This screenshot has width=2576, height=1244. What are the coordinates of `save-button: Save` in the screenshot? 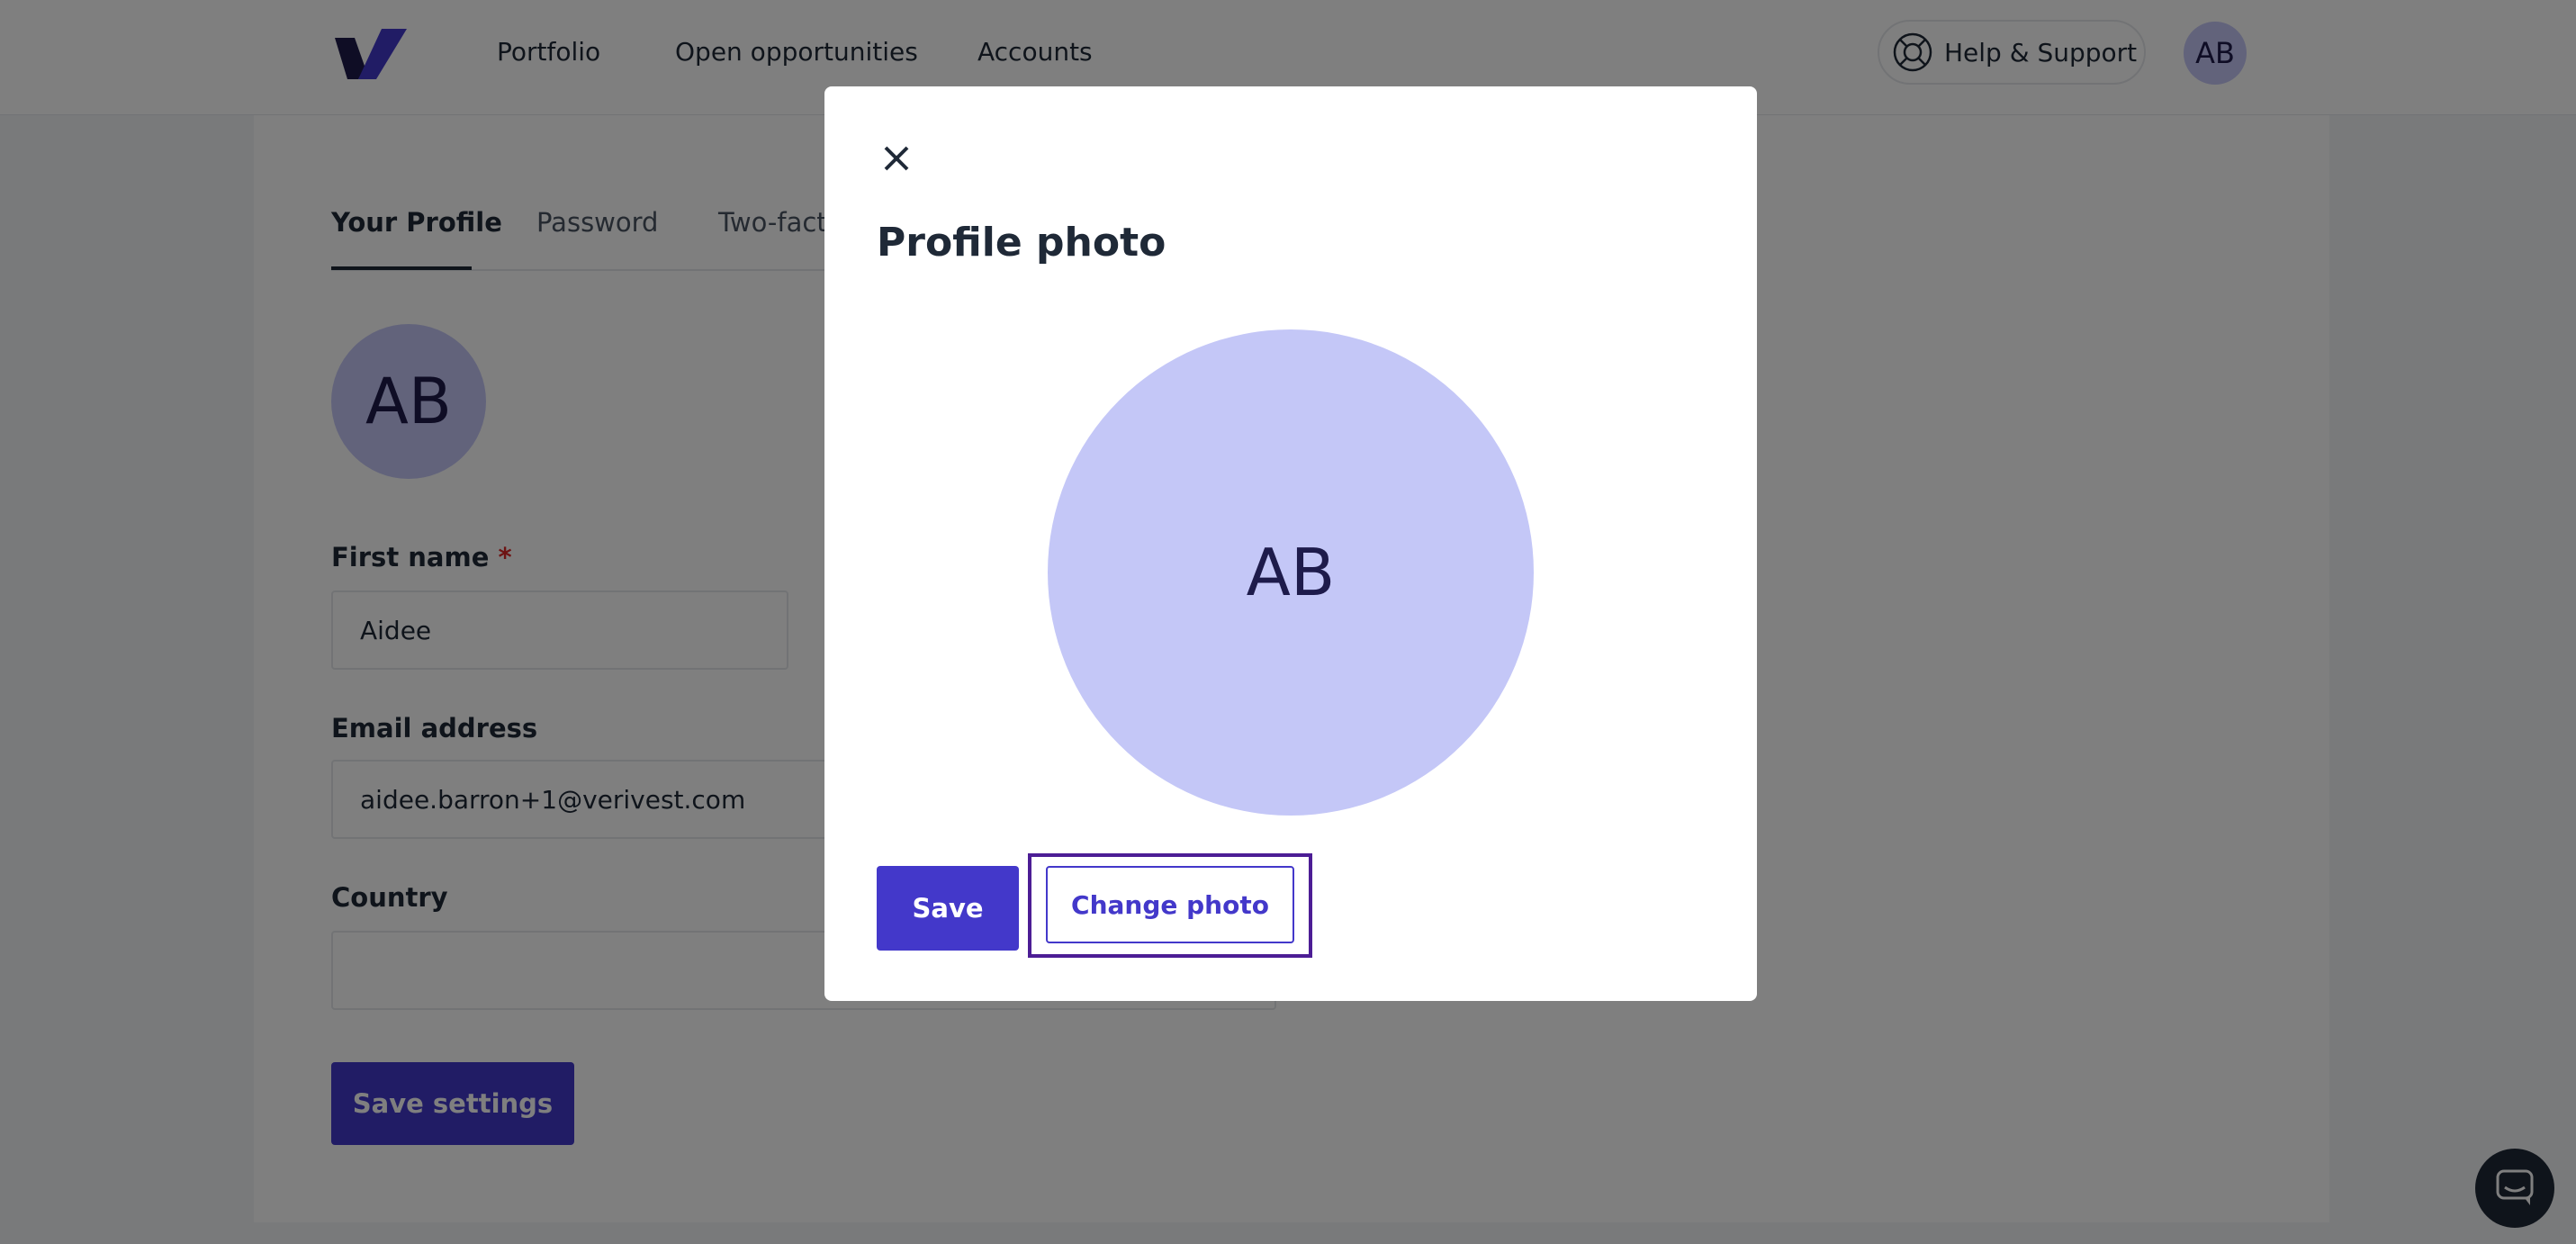 It's located at (948, 908).